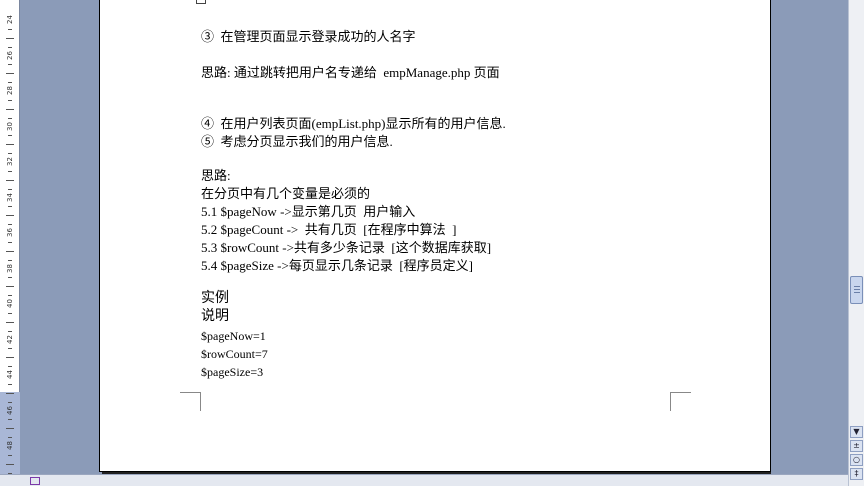 The height and width of the screenshot is (486, 864). What do you see at coordinates (201, 2) in the screenshot?
I see `checkbox-bullet-icon` at bounding box center [201, 2].